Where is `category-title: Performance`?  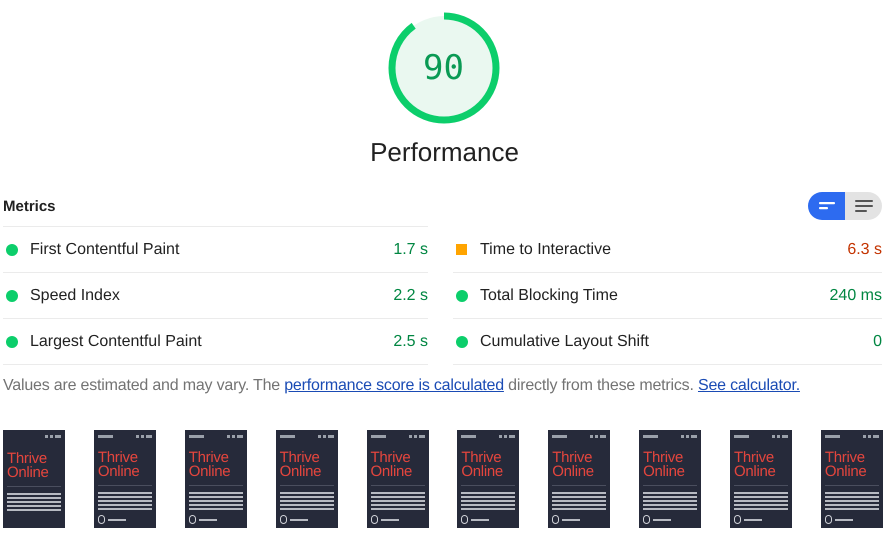 category-title: Performance is located at coordinates (444, 152).